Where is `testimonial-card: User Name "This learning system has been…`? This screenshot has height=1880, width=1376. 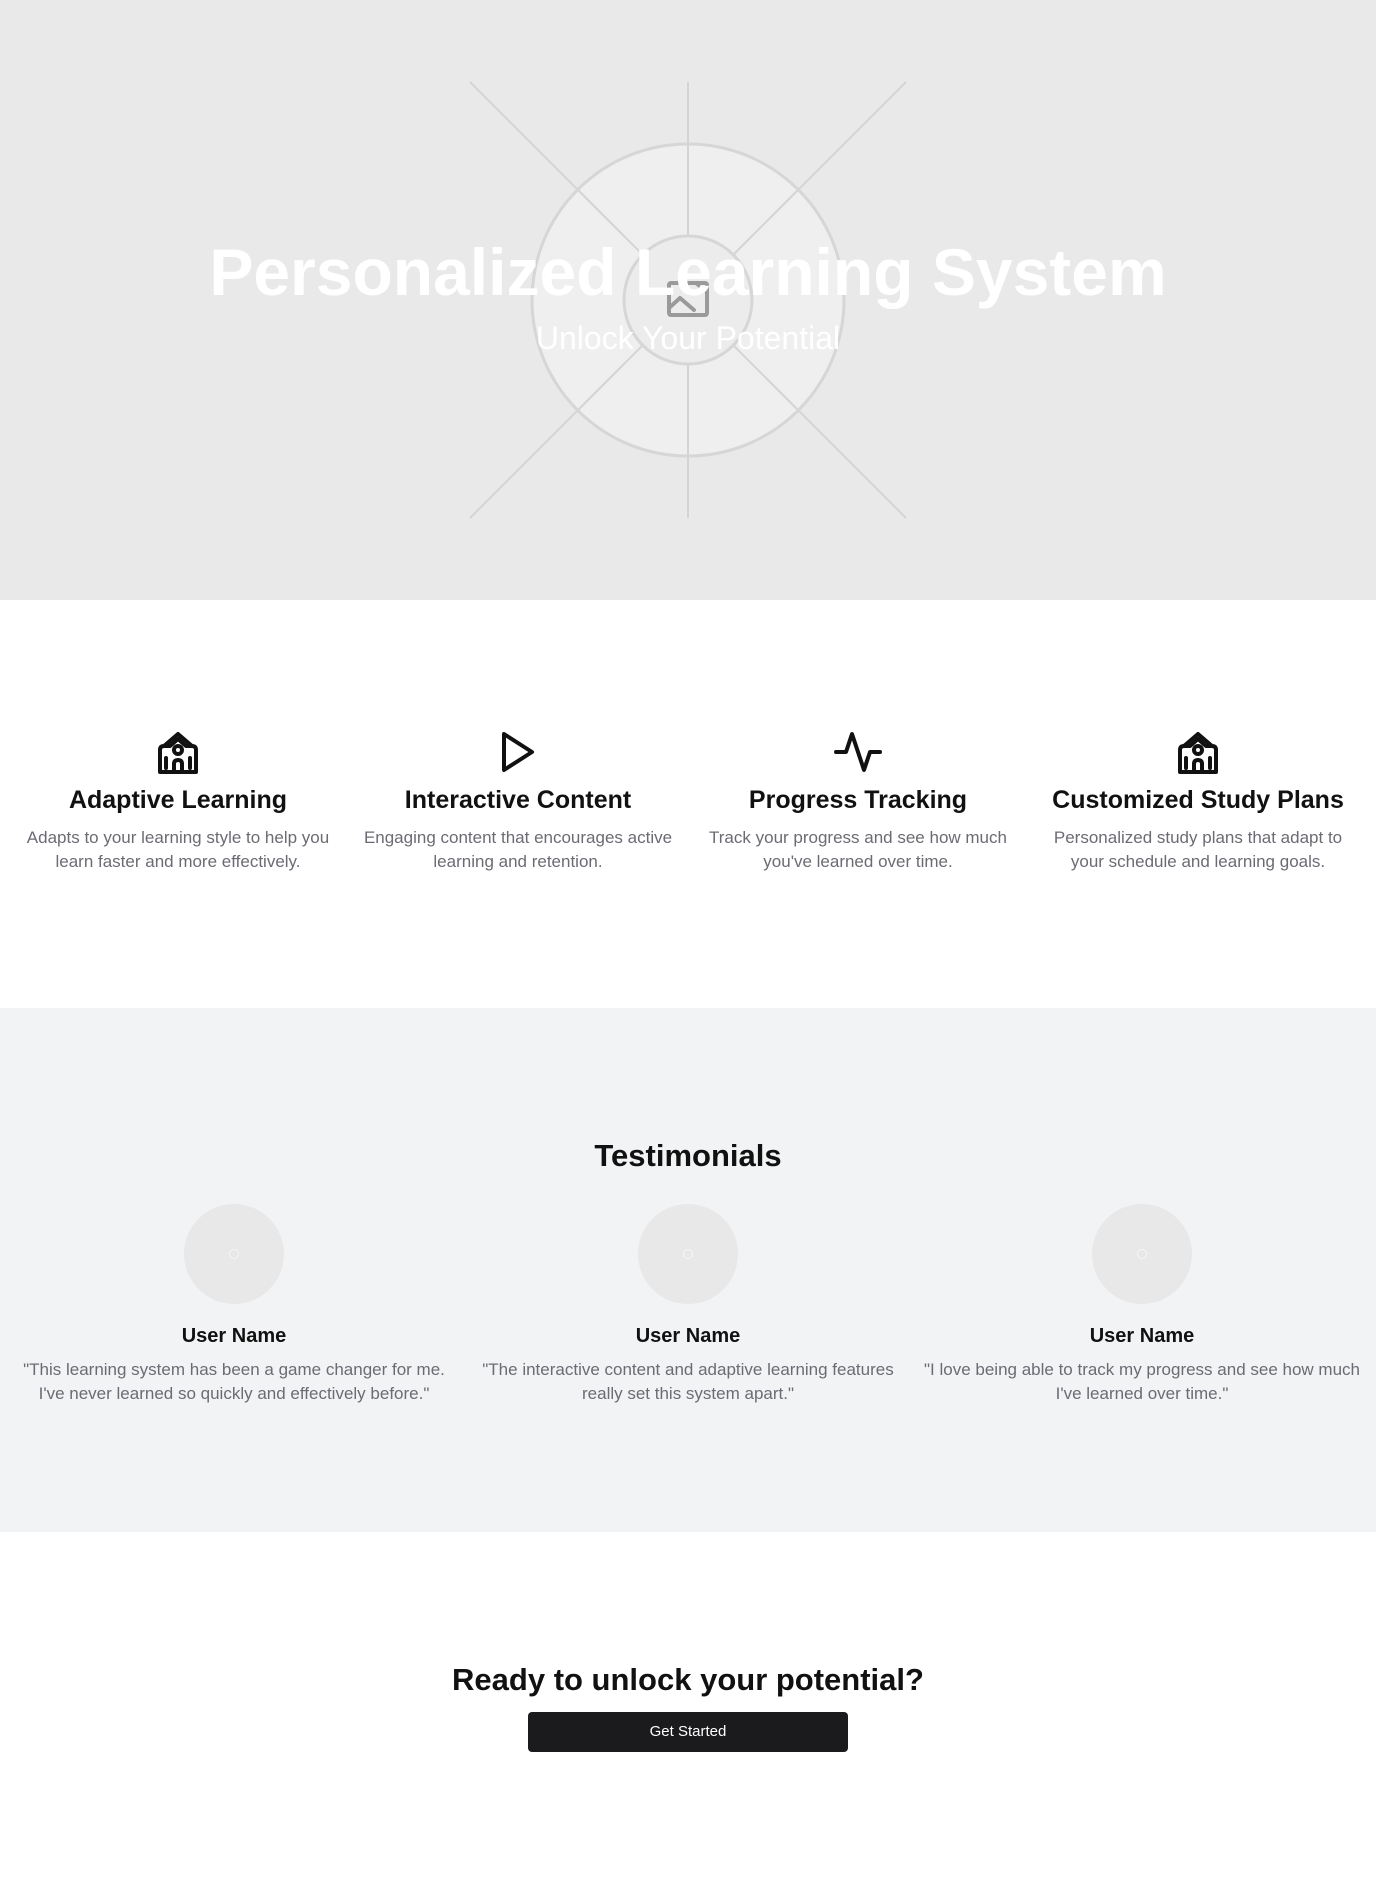 testimonial-card: User Name "This learning system has been… is located at coordinates (234, 1305).